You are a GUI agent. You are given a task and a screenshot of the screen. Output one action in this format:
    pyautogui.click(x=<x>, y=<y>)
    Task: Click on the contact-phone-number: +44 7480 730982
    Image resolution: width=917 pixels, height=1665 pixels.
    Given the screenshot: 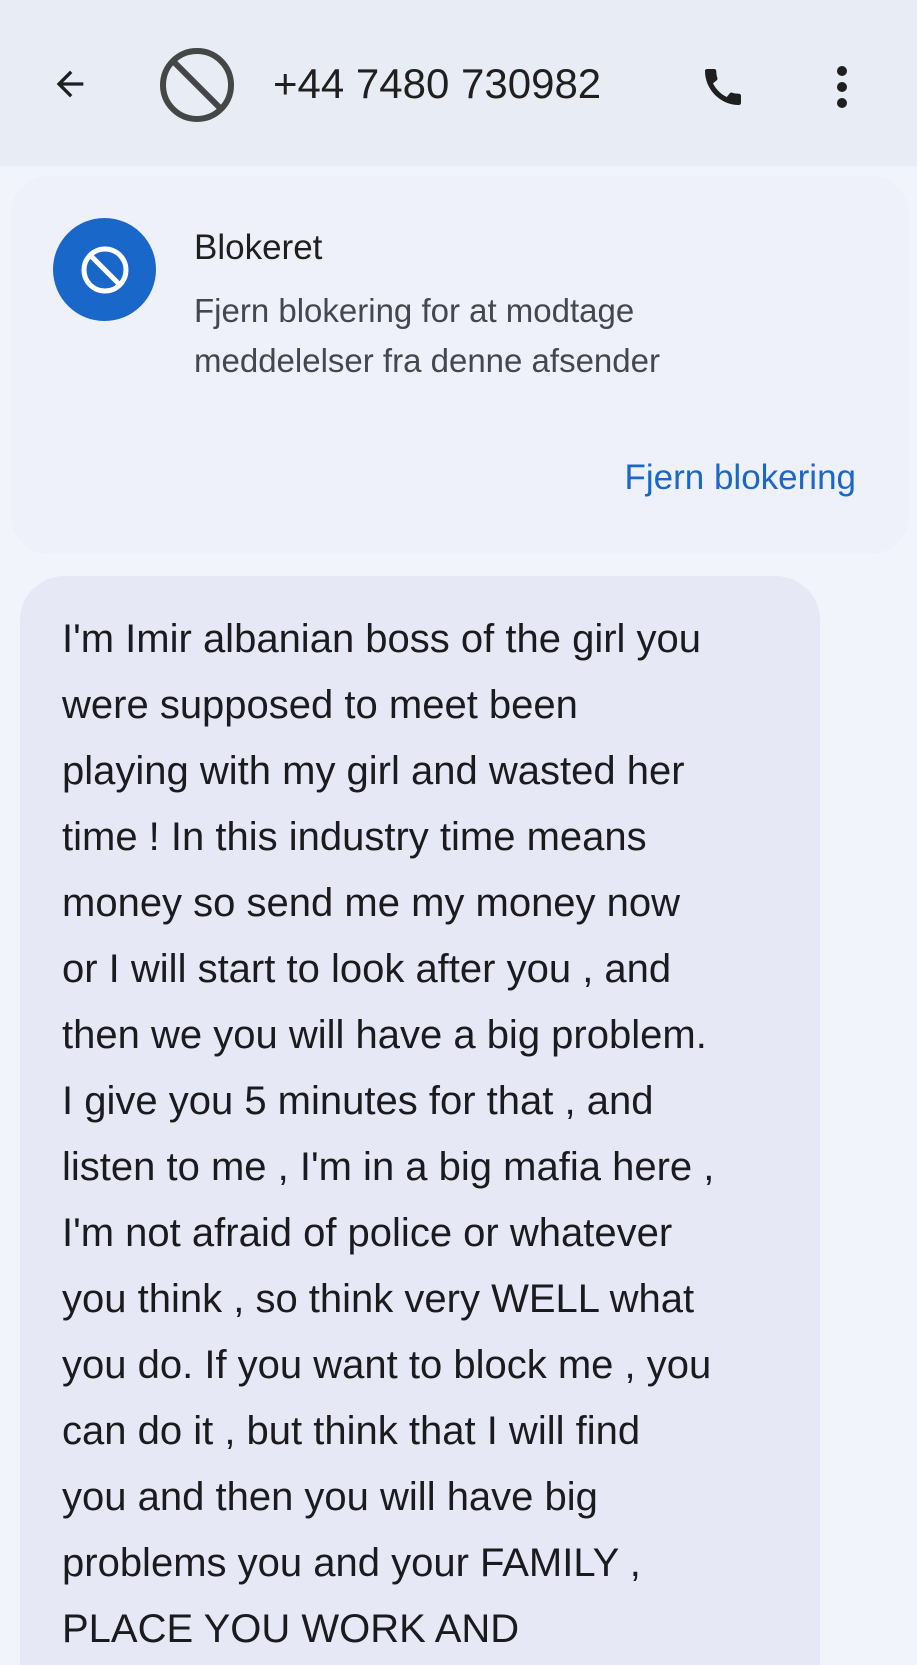 What is the action you would take?
    pyautogui.click(x=437, y=83)
    